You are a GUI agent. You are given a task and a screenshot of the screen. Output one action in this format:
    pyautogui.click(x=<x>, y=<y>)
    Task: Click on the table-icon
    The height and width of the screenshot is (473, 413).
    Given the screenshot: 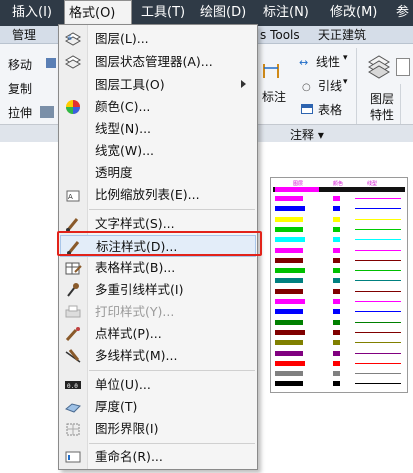 What is the action you would take?
    pyautogui.click(x=307, y=109)
    